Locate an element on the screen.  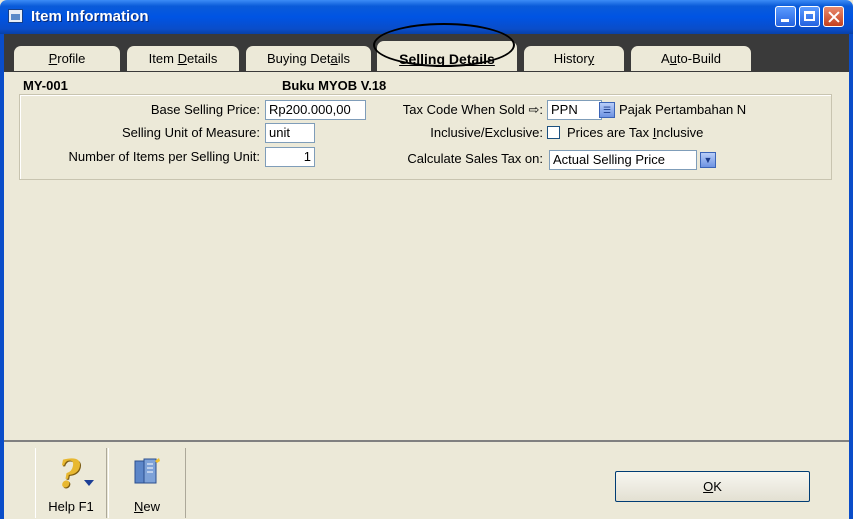
ok-button: OK is located at coordinates (712, 486).